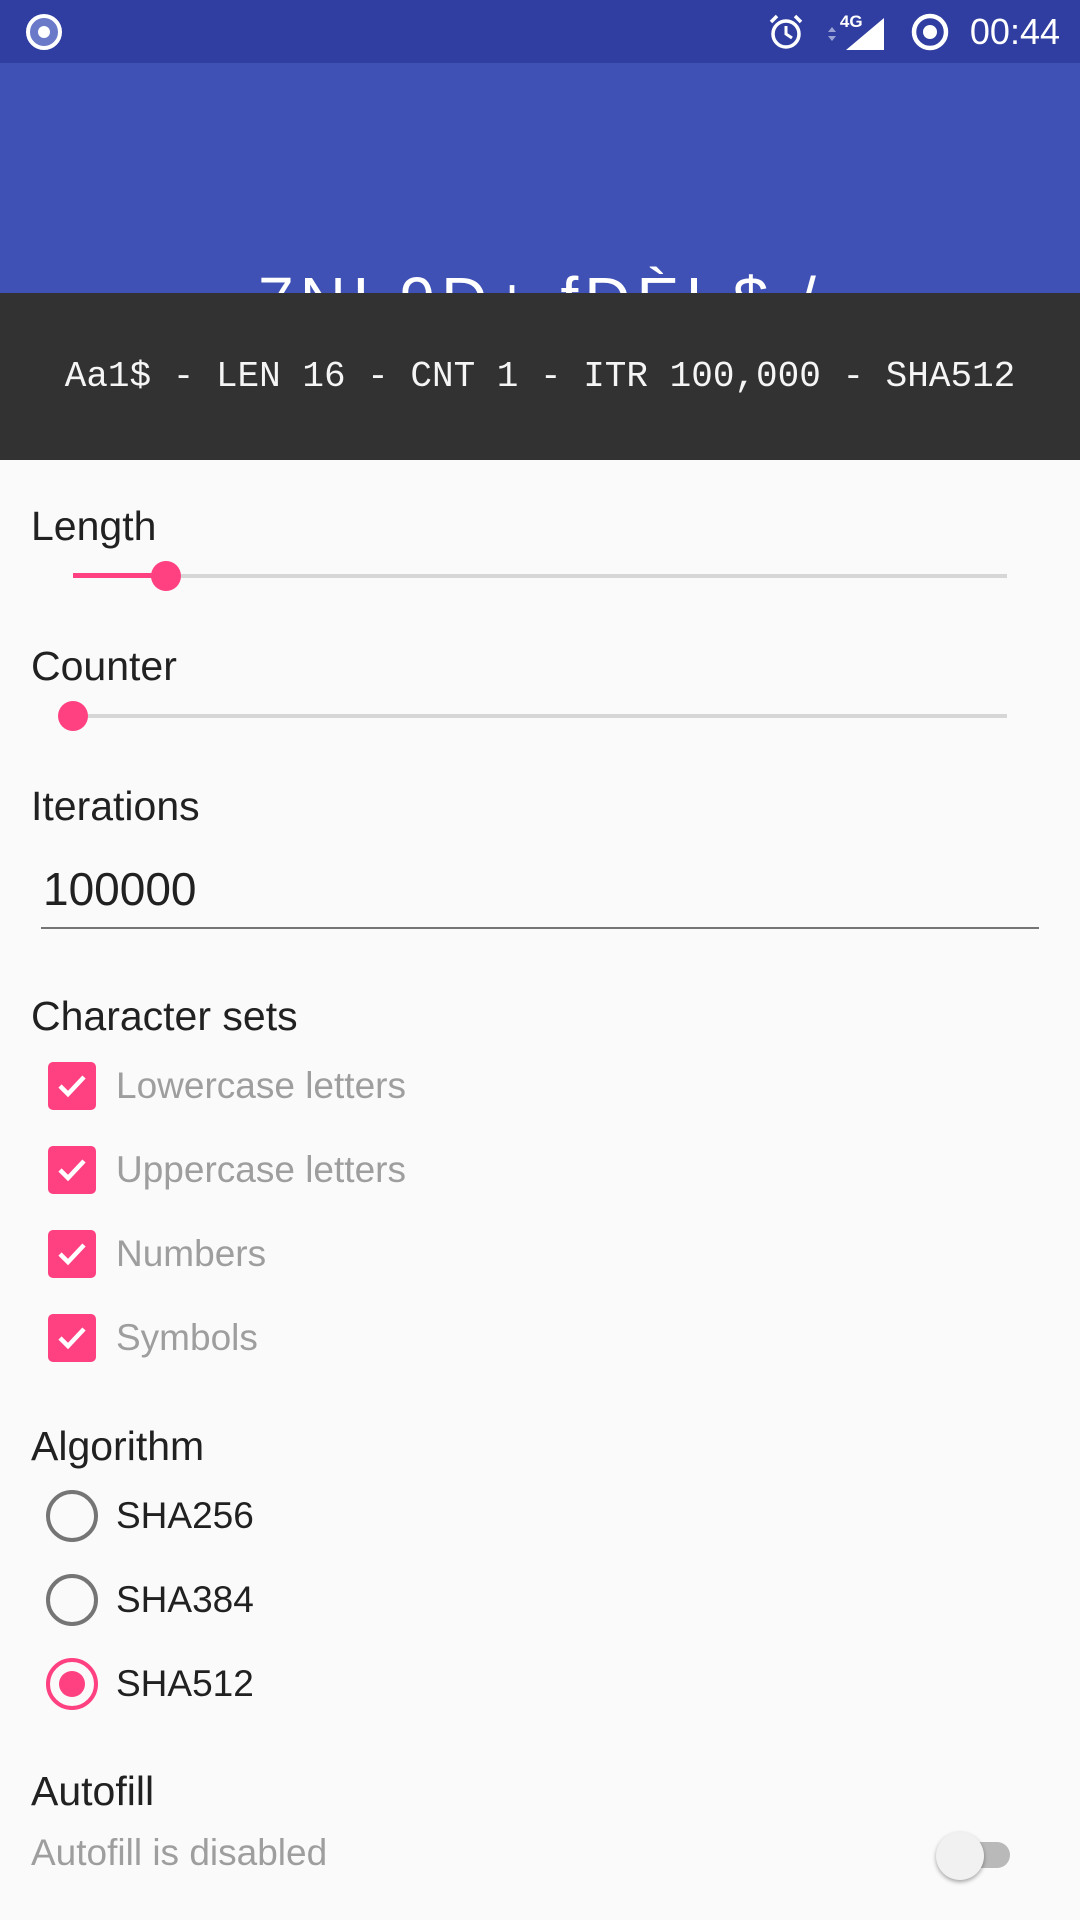 The height and width of the screenshot is (1920, 1080). Describe the element at coordinates (118, 1446) in the screenshot. I see `algorithm-label: Algorithm` at that location.